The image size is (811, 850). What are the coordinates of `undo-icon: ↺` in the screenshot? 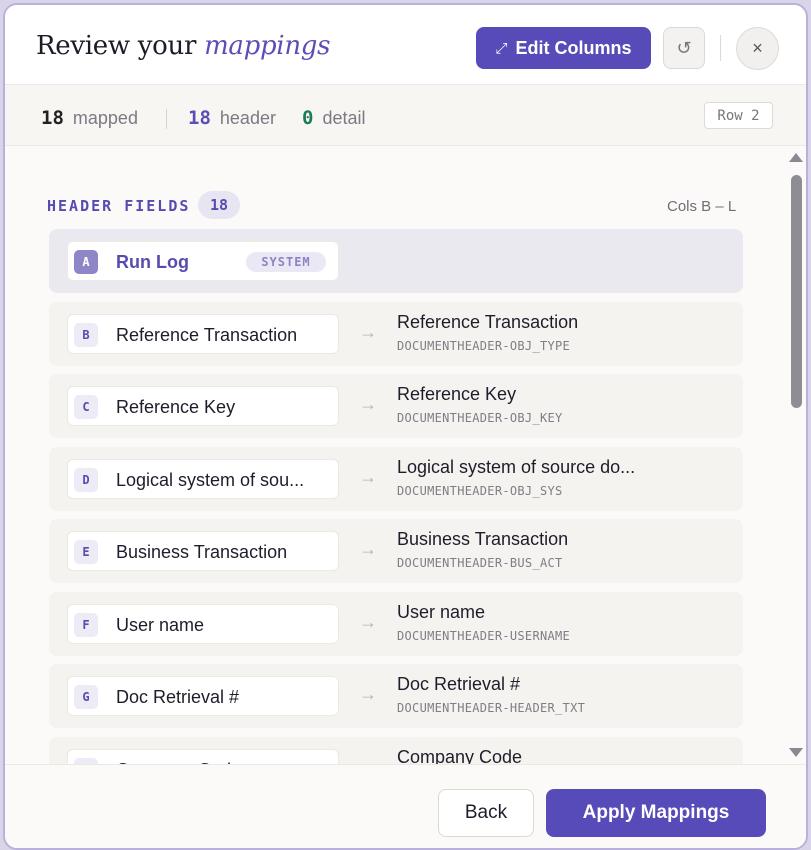 It's located at (684, 47).